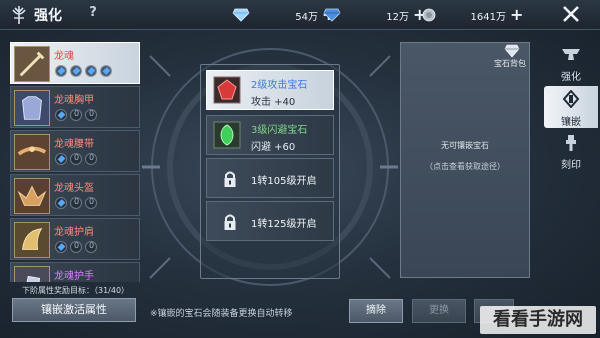 Image resolution: width=600 pixels, height=338 pixels. I want to click on gem-bag-label: 宝石背包, so click(510, 63).